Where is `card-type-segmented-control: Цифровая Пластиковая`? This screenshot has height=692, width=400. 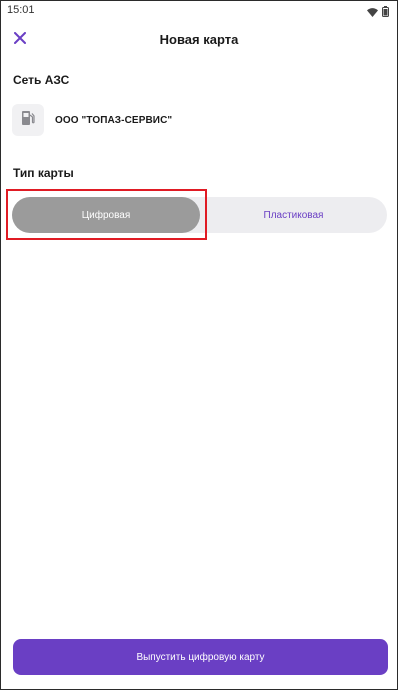
card-type-segmented-control: Цифровая Пластиковая is located at coordinates (199, 215).